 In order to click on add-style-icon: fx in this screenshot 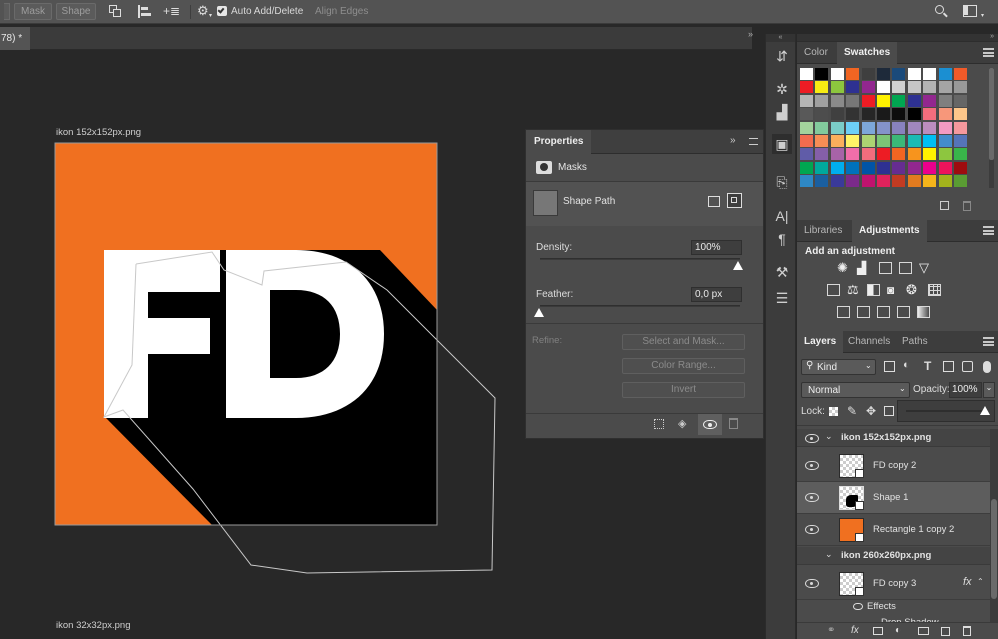, I will do `click(855, 630)`.